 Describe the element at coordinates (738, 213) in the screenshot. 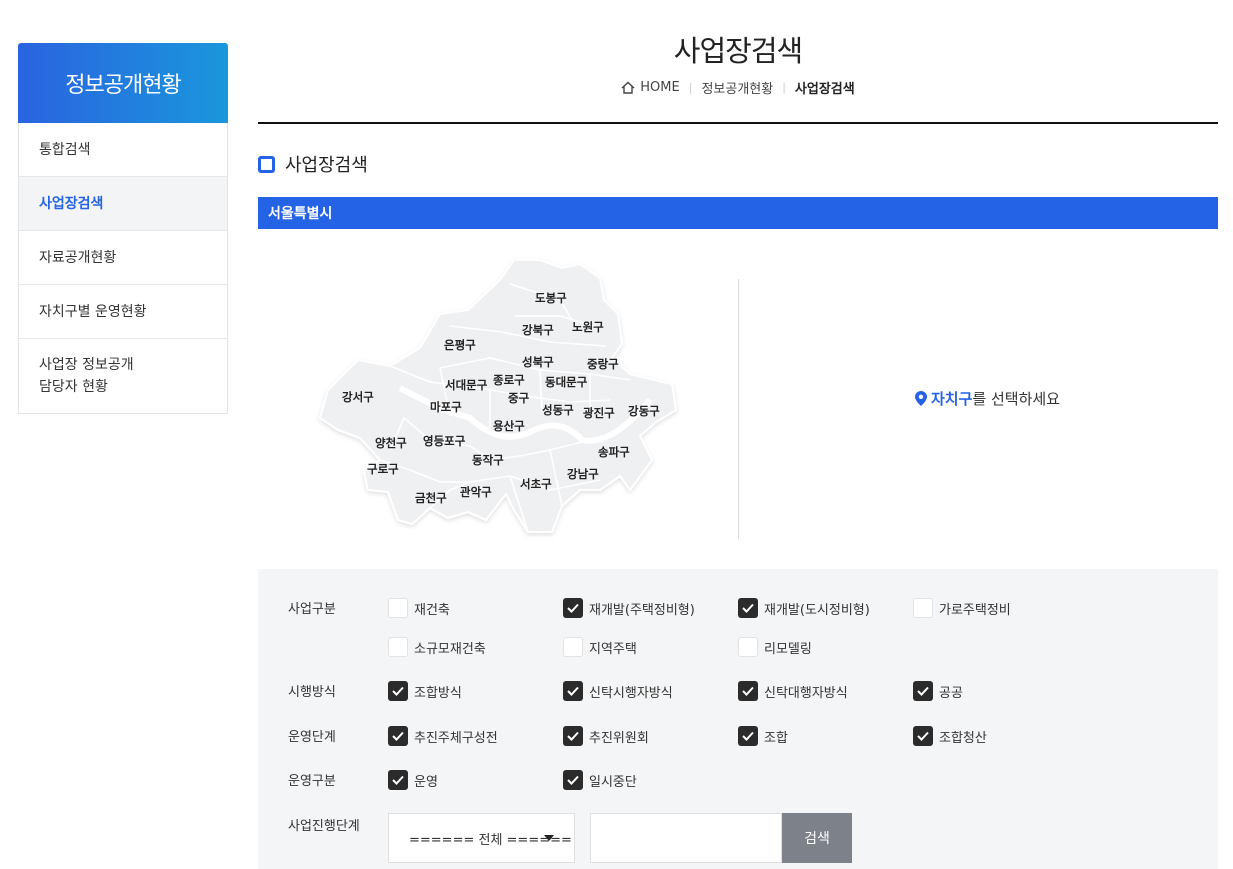

I see `city-bar: 서울특별시` at that location.